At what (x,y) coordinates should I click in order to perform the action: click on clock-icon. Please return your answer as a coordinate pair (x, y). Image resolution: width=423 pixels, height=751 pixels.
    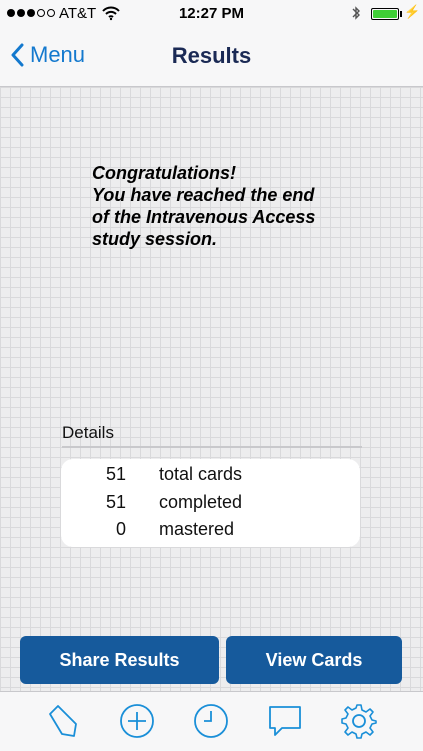
    Looking at the image, I should click on (211, 721).